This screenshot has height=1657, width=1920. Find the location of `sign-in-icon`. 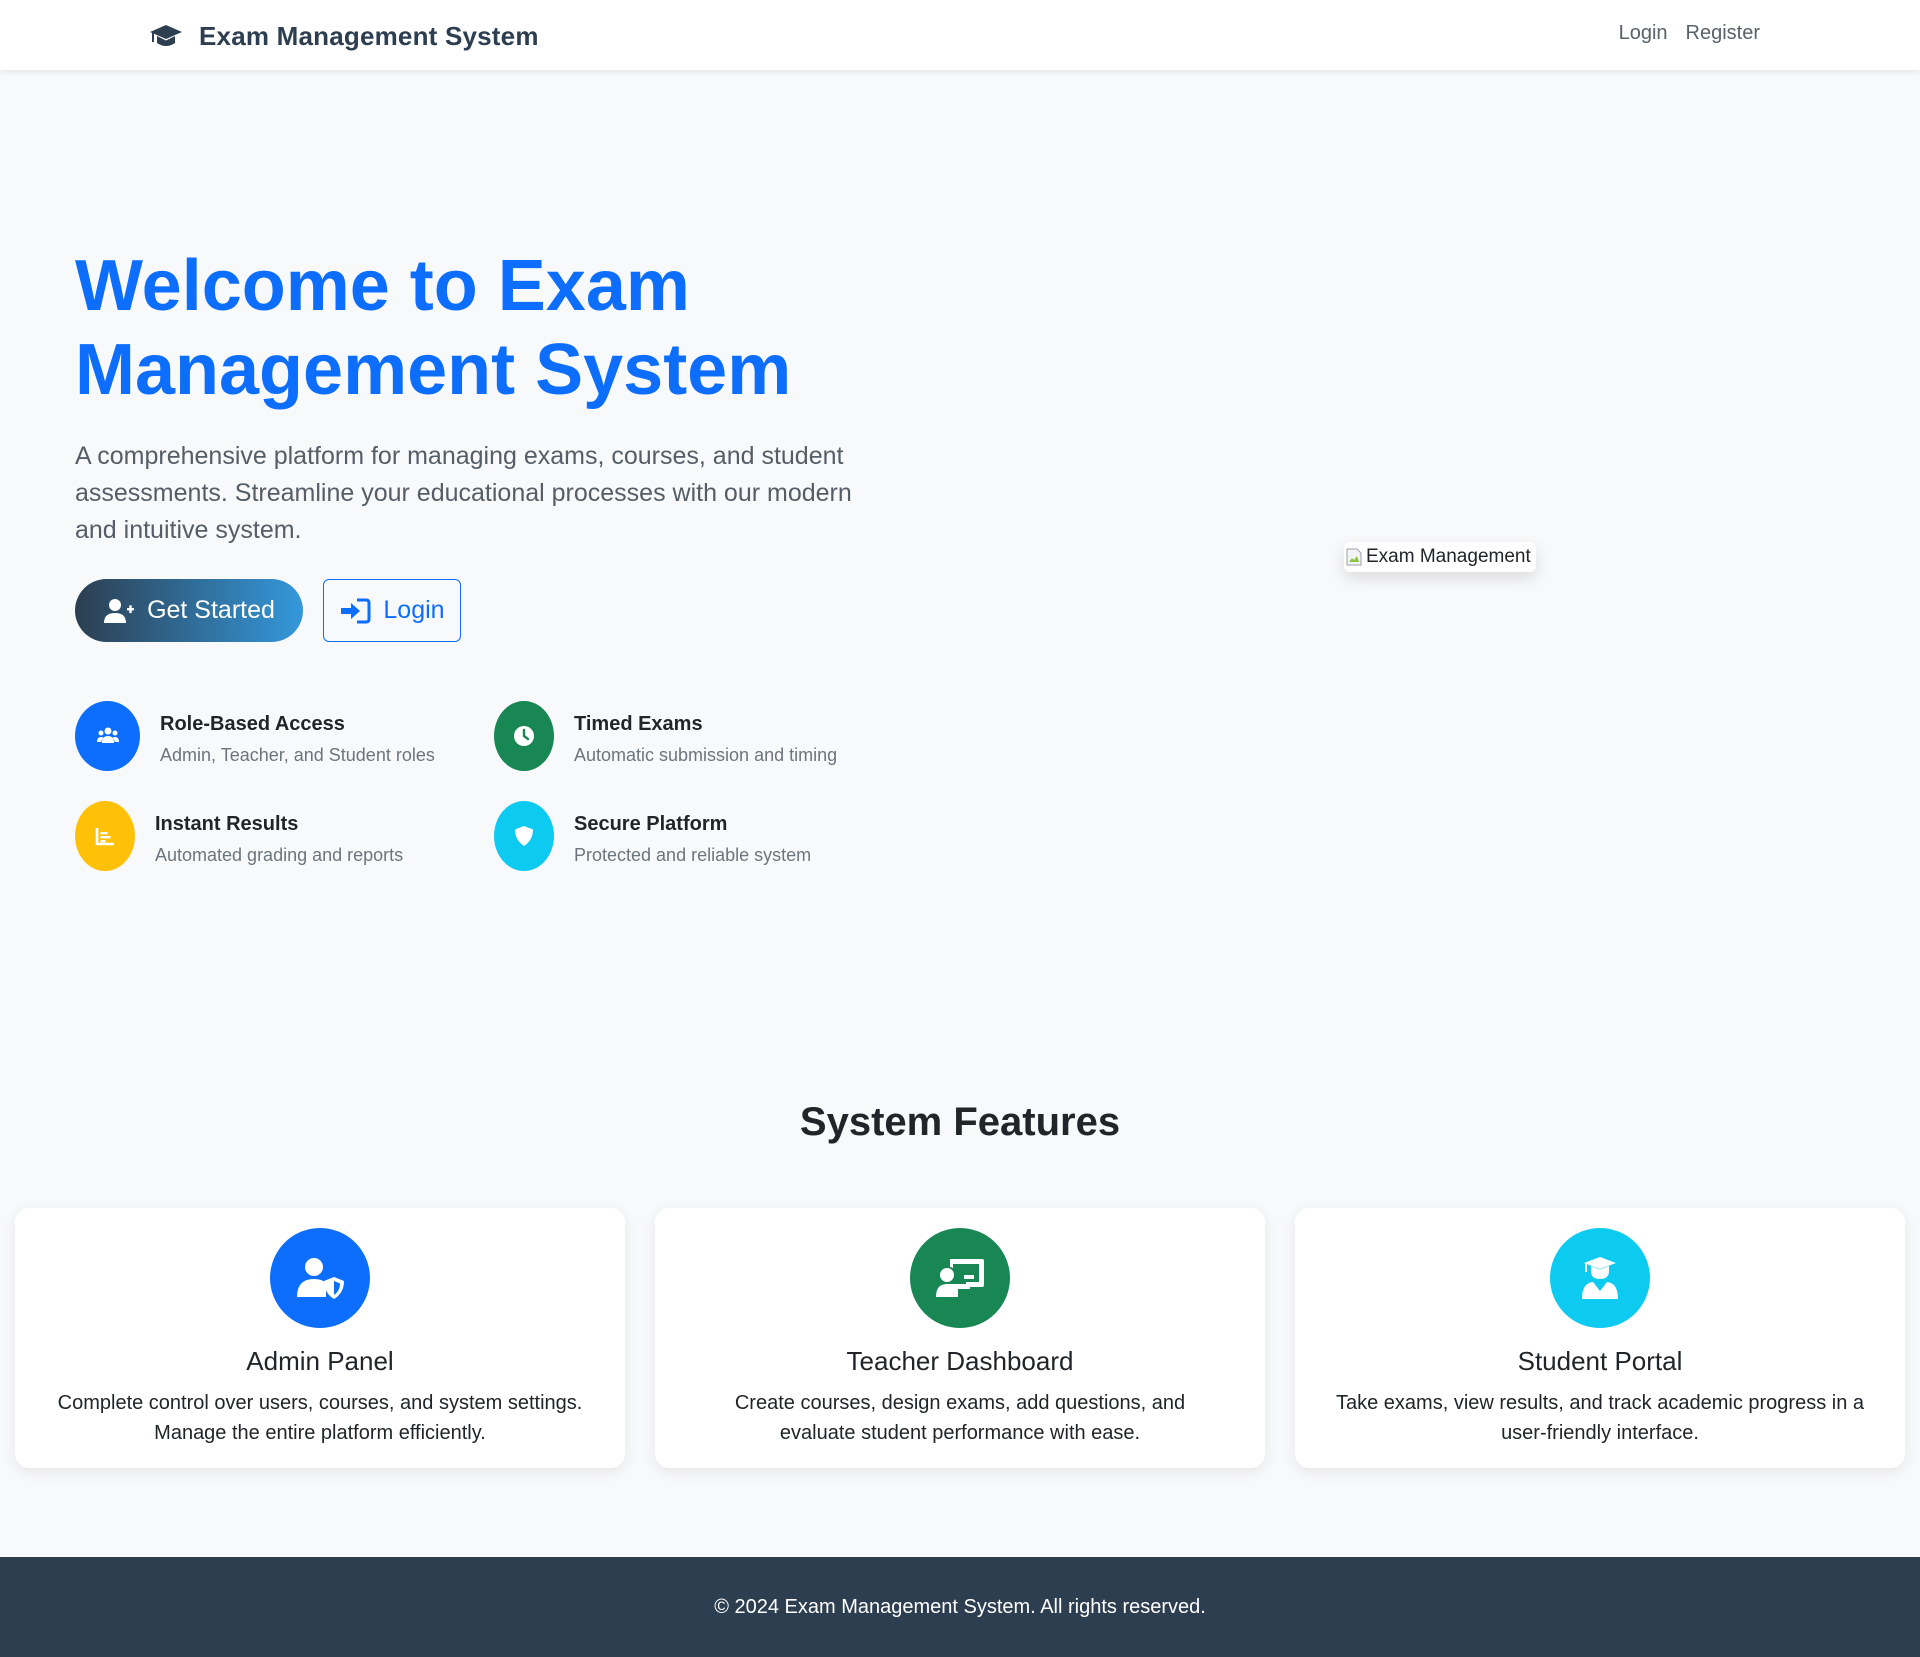

sign-in-icon is located at coordinates (356, 610).